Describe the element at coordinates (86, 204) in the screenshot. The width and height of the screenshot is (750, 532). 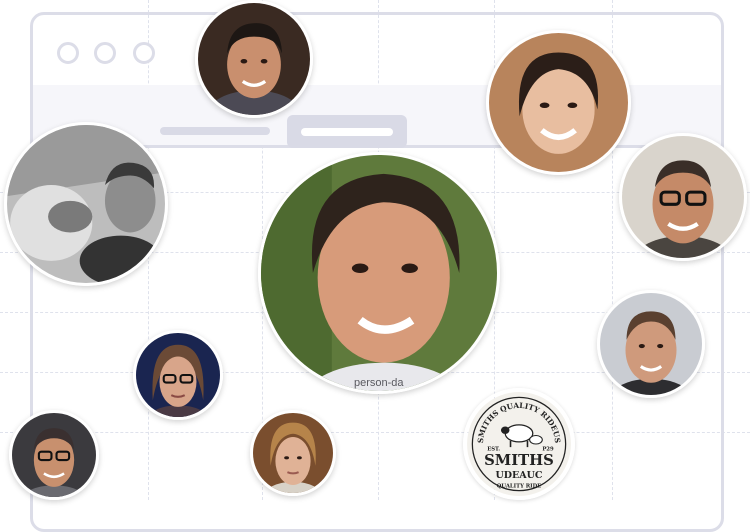
I see `avatar-man-with-sheep` at that location.